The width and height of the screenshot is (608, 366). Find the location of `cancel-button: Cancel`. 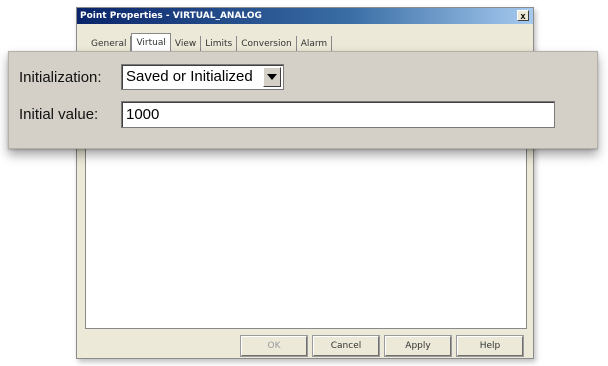

cancel-button: Cancel is located at coordinates (346, 346).